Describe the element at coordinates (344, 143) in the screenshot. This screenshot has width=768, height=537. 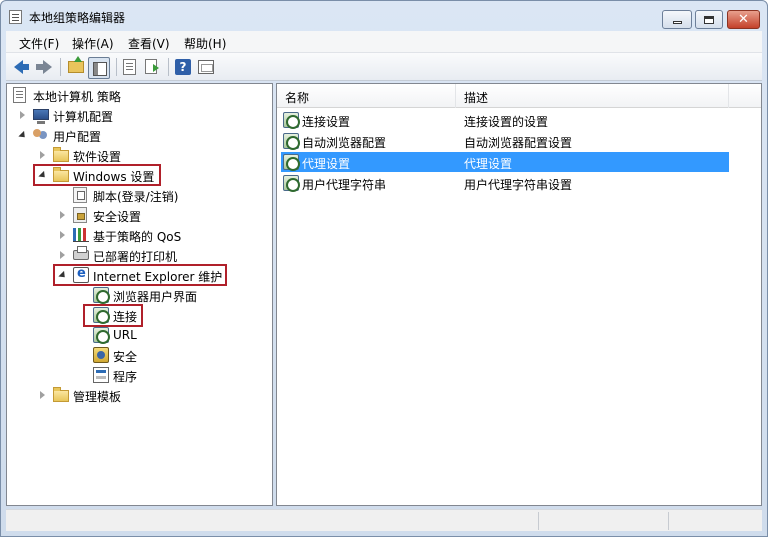
I see `list-item-name: 自动浏览器配置` at that location.